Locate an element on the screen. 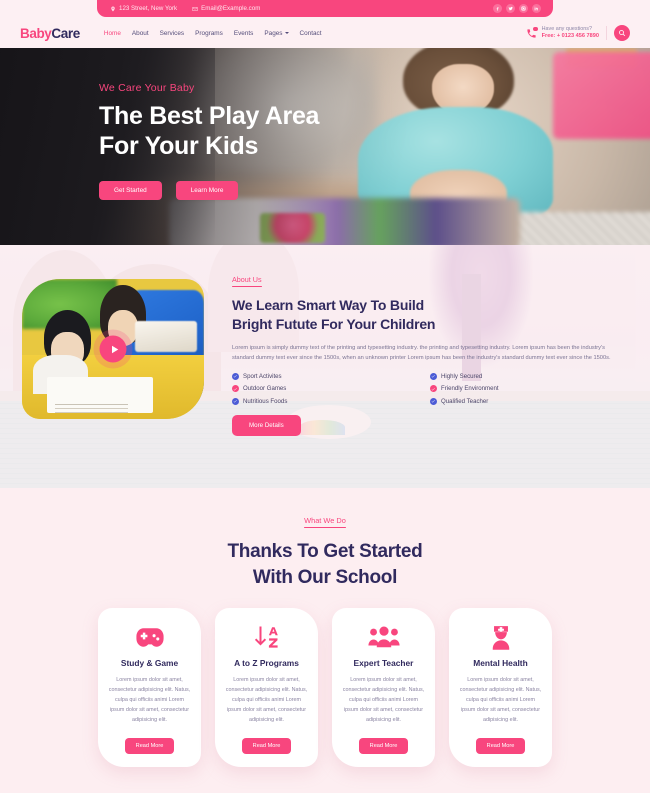 The image size is (650, 793). card-title: A to Z Programs is located at coordinates (266, 663).